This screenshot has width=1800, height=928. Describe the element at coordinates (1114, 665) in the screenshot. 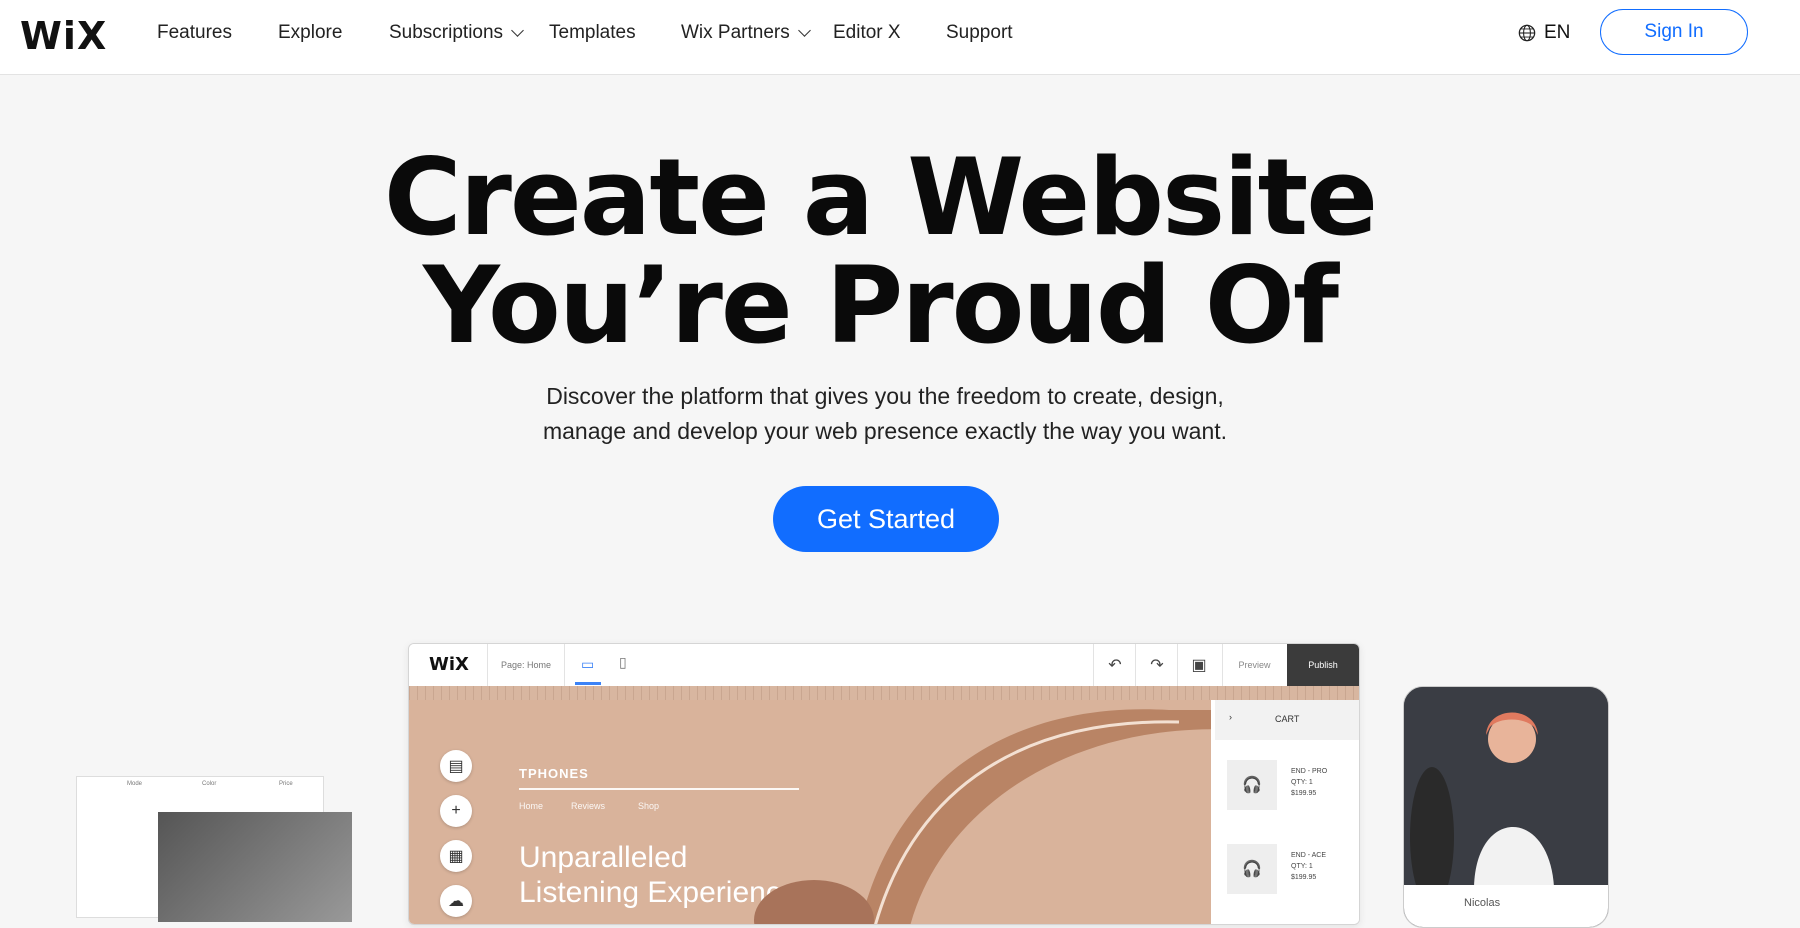

I see `undo-icon: ↶` at that location.